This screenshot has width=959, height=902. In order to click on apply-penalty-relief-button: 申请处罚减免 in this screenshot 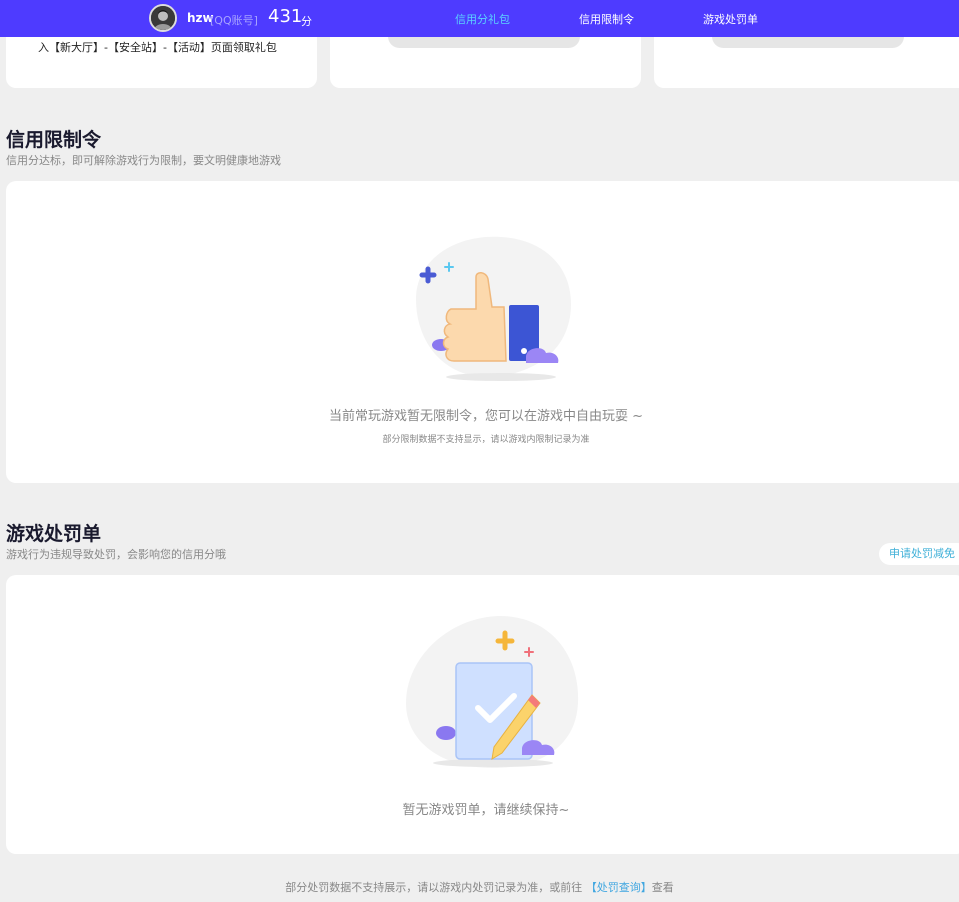, I will do `click(919, 554)`.